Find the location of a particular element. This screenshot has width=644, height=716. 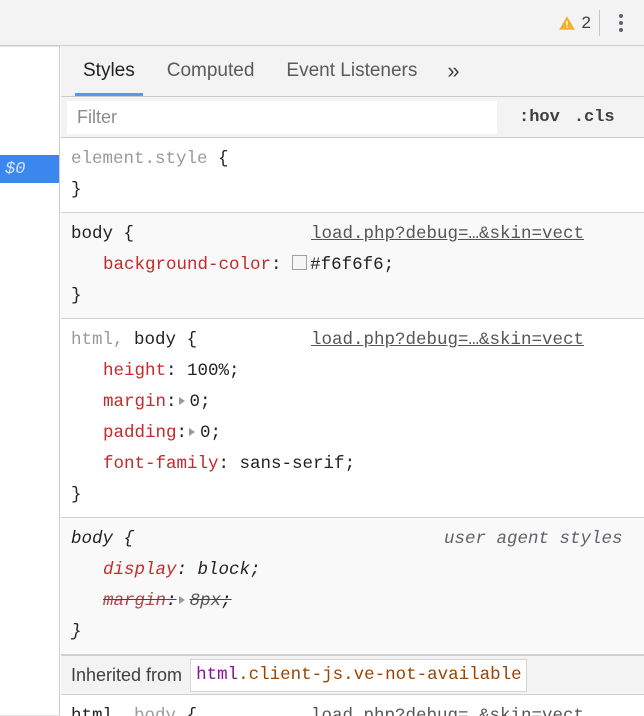

inherited-from-label: Inherited from is located at coordinates (127, 674).